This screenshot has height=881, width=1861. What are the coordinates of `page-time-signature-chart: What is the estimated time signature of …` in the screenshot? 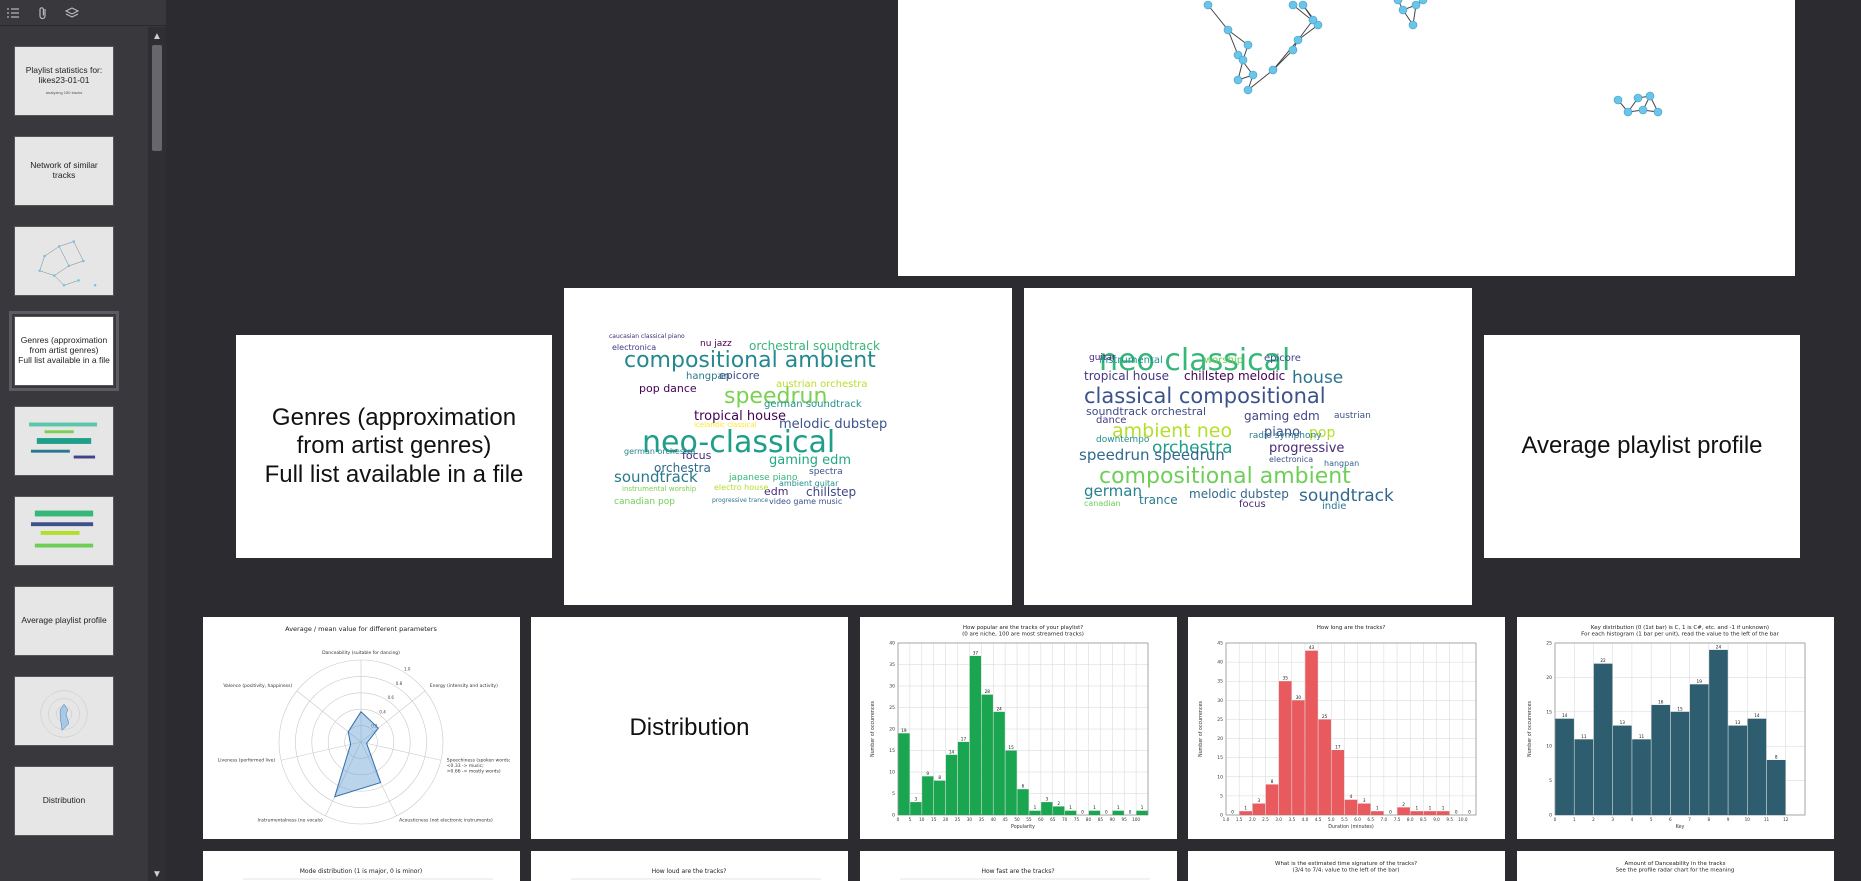 It's located at (1346, 866).